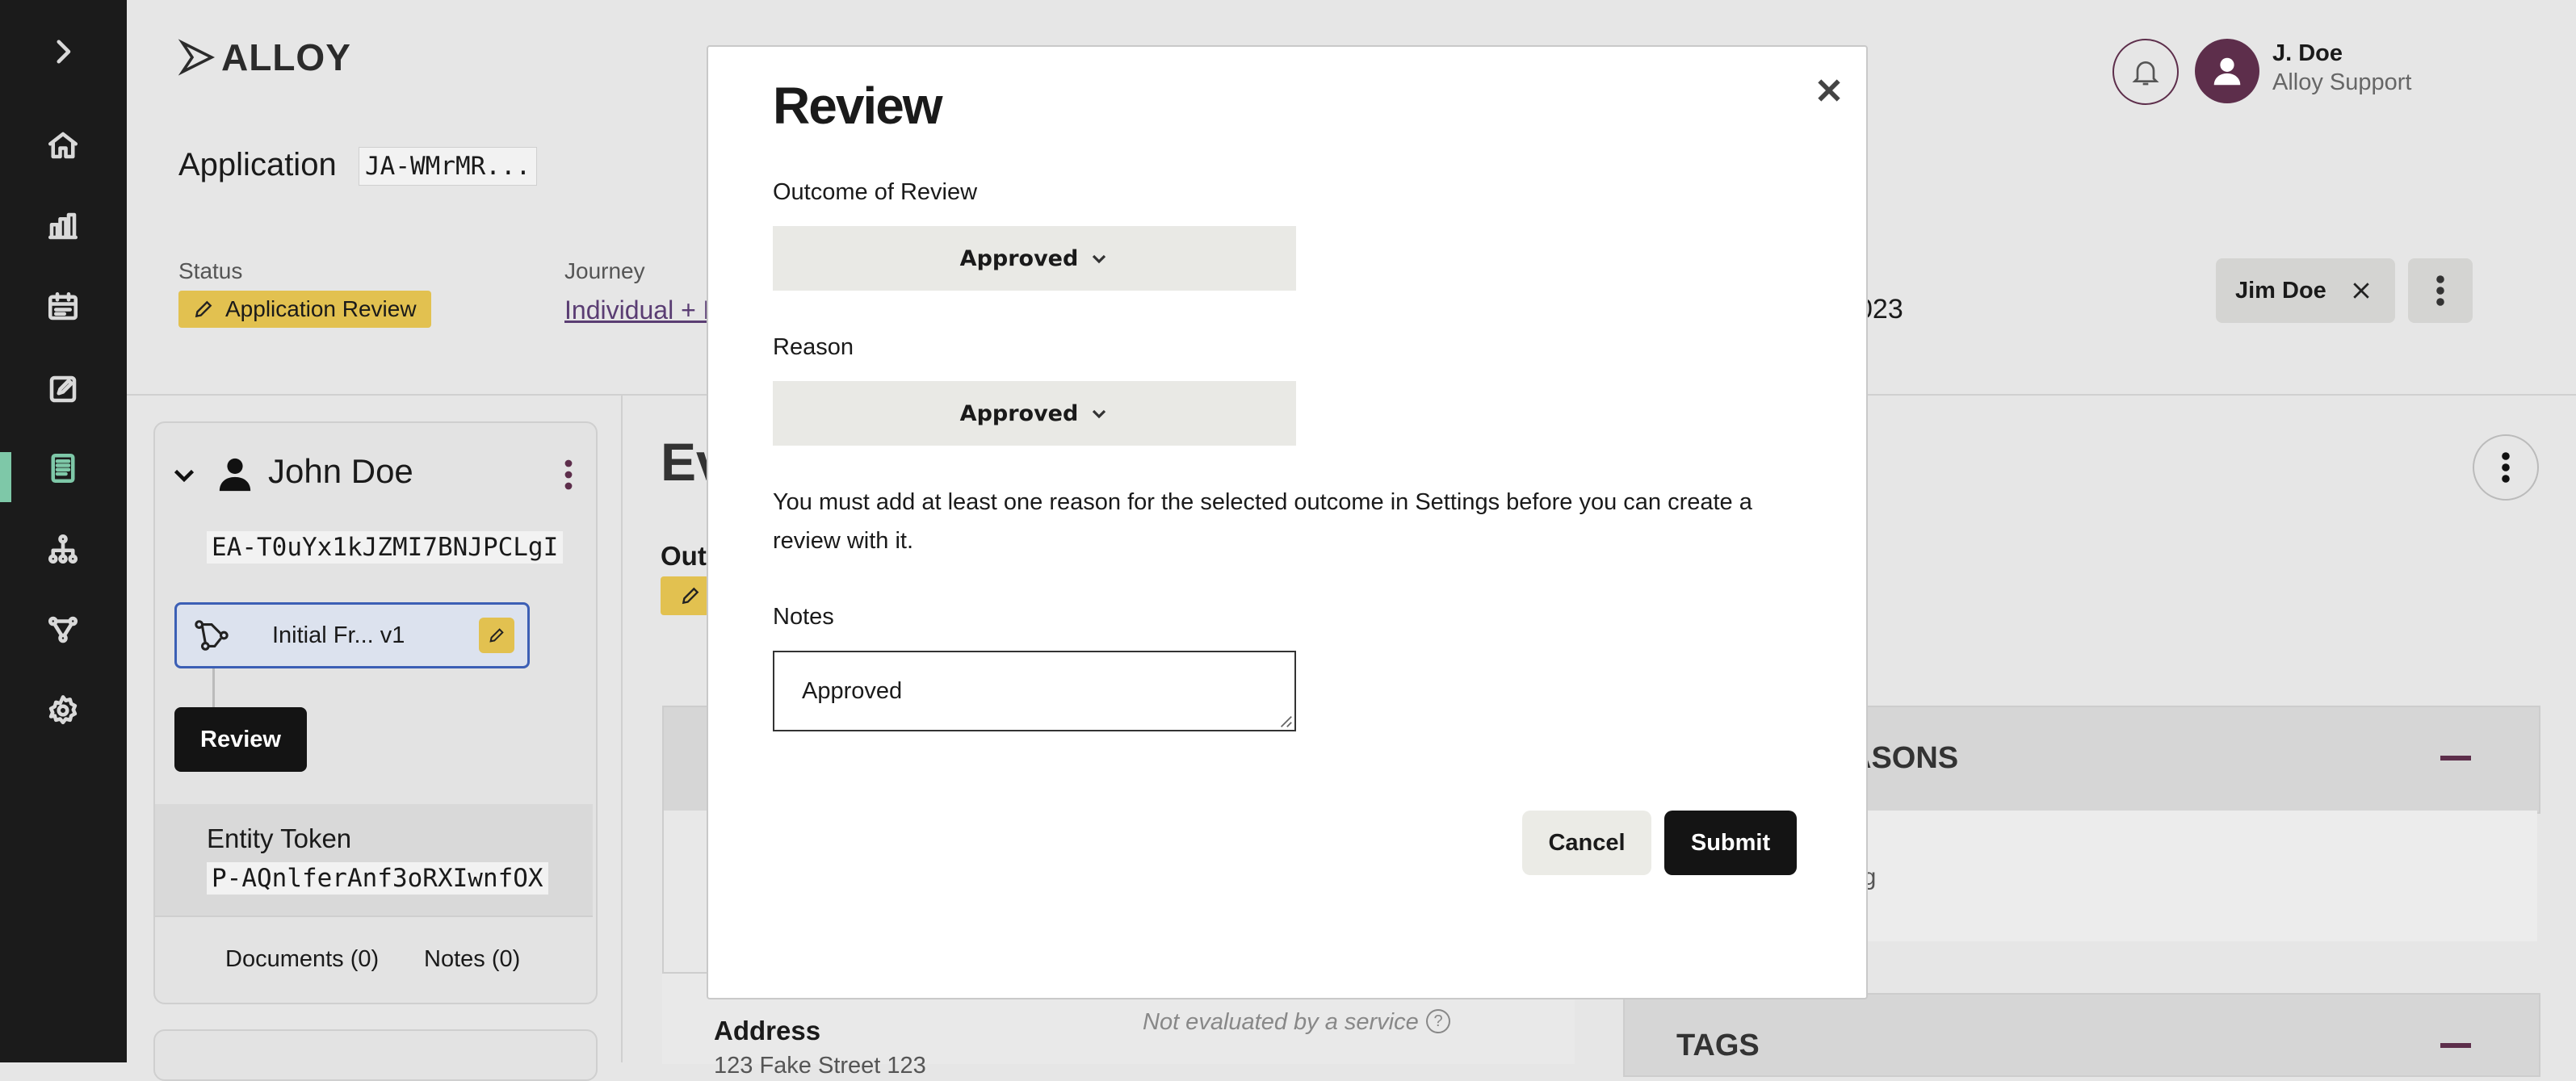 This screenshot has height=1081, width=2576. Describe the element at coordinates (385, 547) in the screenshot. I see `entity-id: EA-T0uYx1kJZMI7BNJPCLgI` at that location.